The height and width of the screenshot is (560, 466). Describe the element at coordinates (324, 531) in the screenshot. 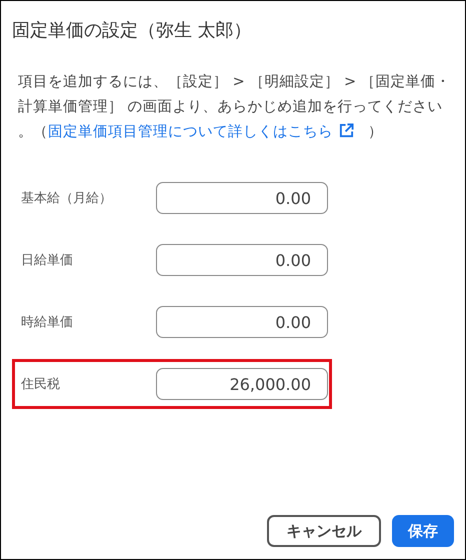

I see `cancel-button: キャンセル` at that location.